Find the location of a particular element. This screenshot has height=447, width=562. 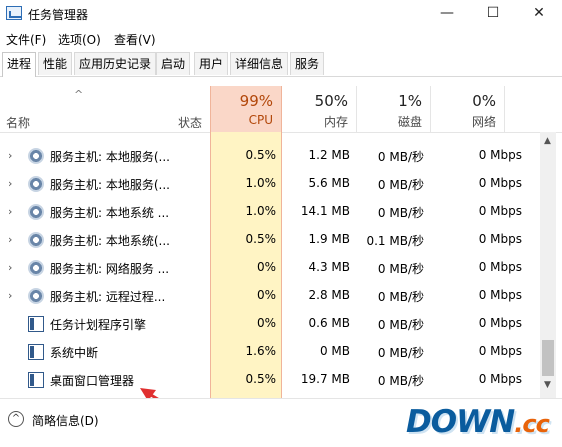

watermark-logo: DOWN.cc is located at coordinates (482, 424).